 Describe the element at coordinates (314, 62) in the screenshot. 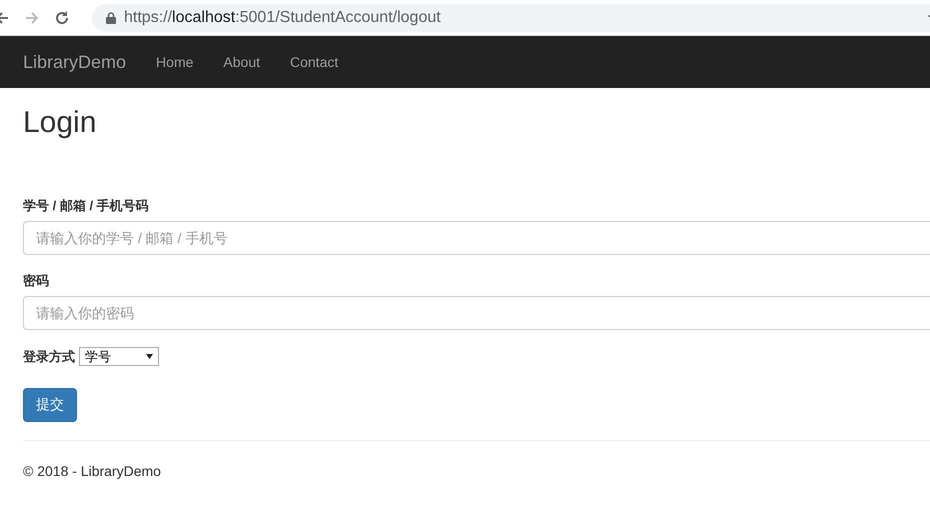

I see `nav-link: Contact` at that location.